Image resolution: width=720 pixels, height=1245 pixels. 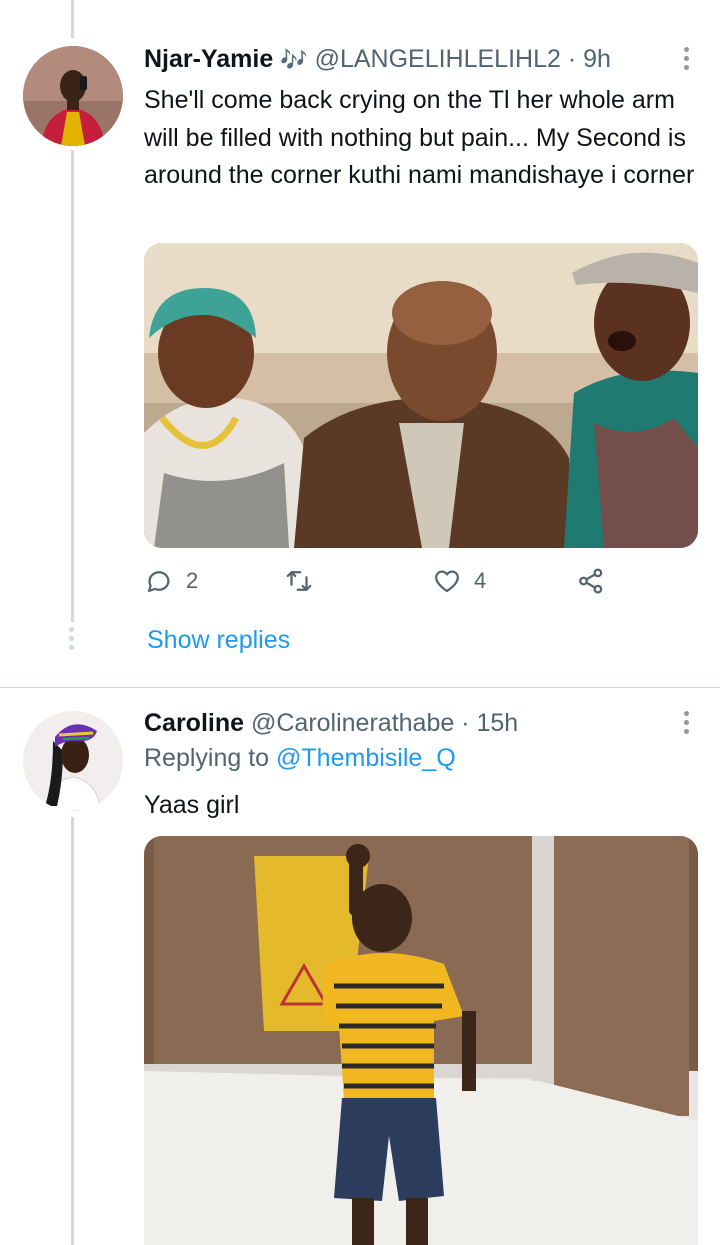 What do you see at coordinates (194, 723) in the screenshot?
I see `display-name: Caroline` at bounding box center [194, 723].